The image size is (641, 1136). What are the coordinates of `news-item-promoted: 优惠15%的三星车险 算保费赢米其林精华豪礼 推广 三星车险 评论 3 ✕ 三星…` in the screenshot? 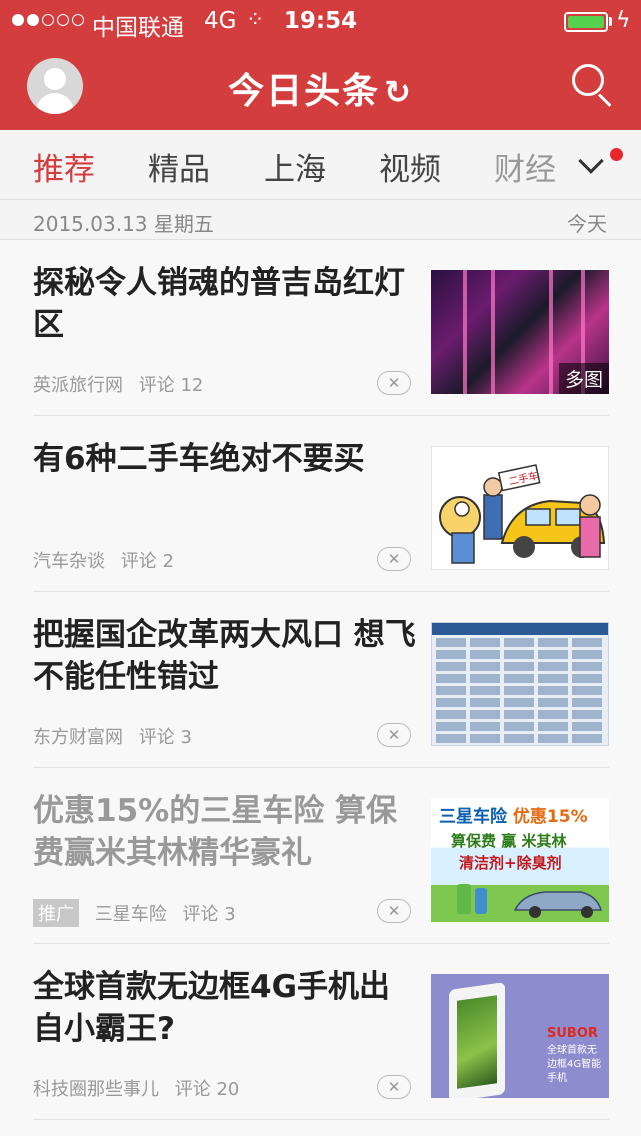 It's located at (321, 856).